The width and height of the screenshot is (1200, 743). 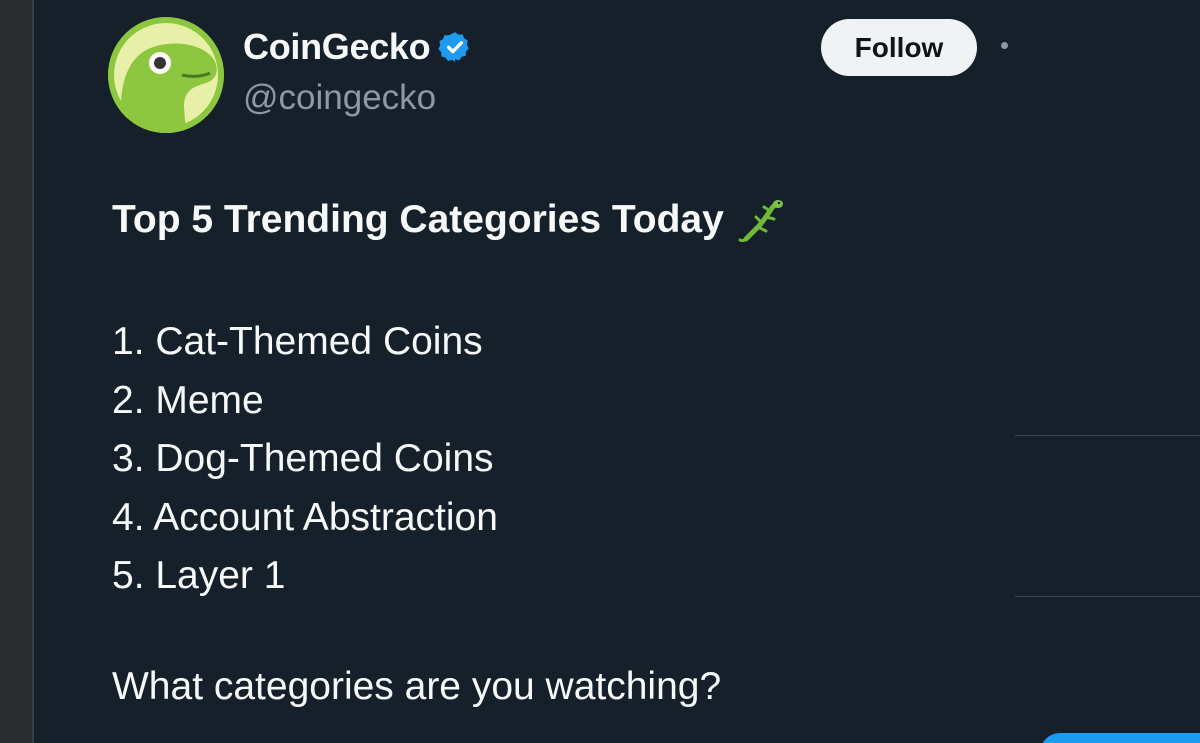 What do you see at coordinates (418, 219) in the screenshot?
I see `tweet-title: Top 5 Trending Categories Today` at bounding box center [418, 219].